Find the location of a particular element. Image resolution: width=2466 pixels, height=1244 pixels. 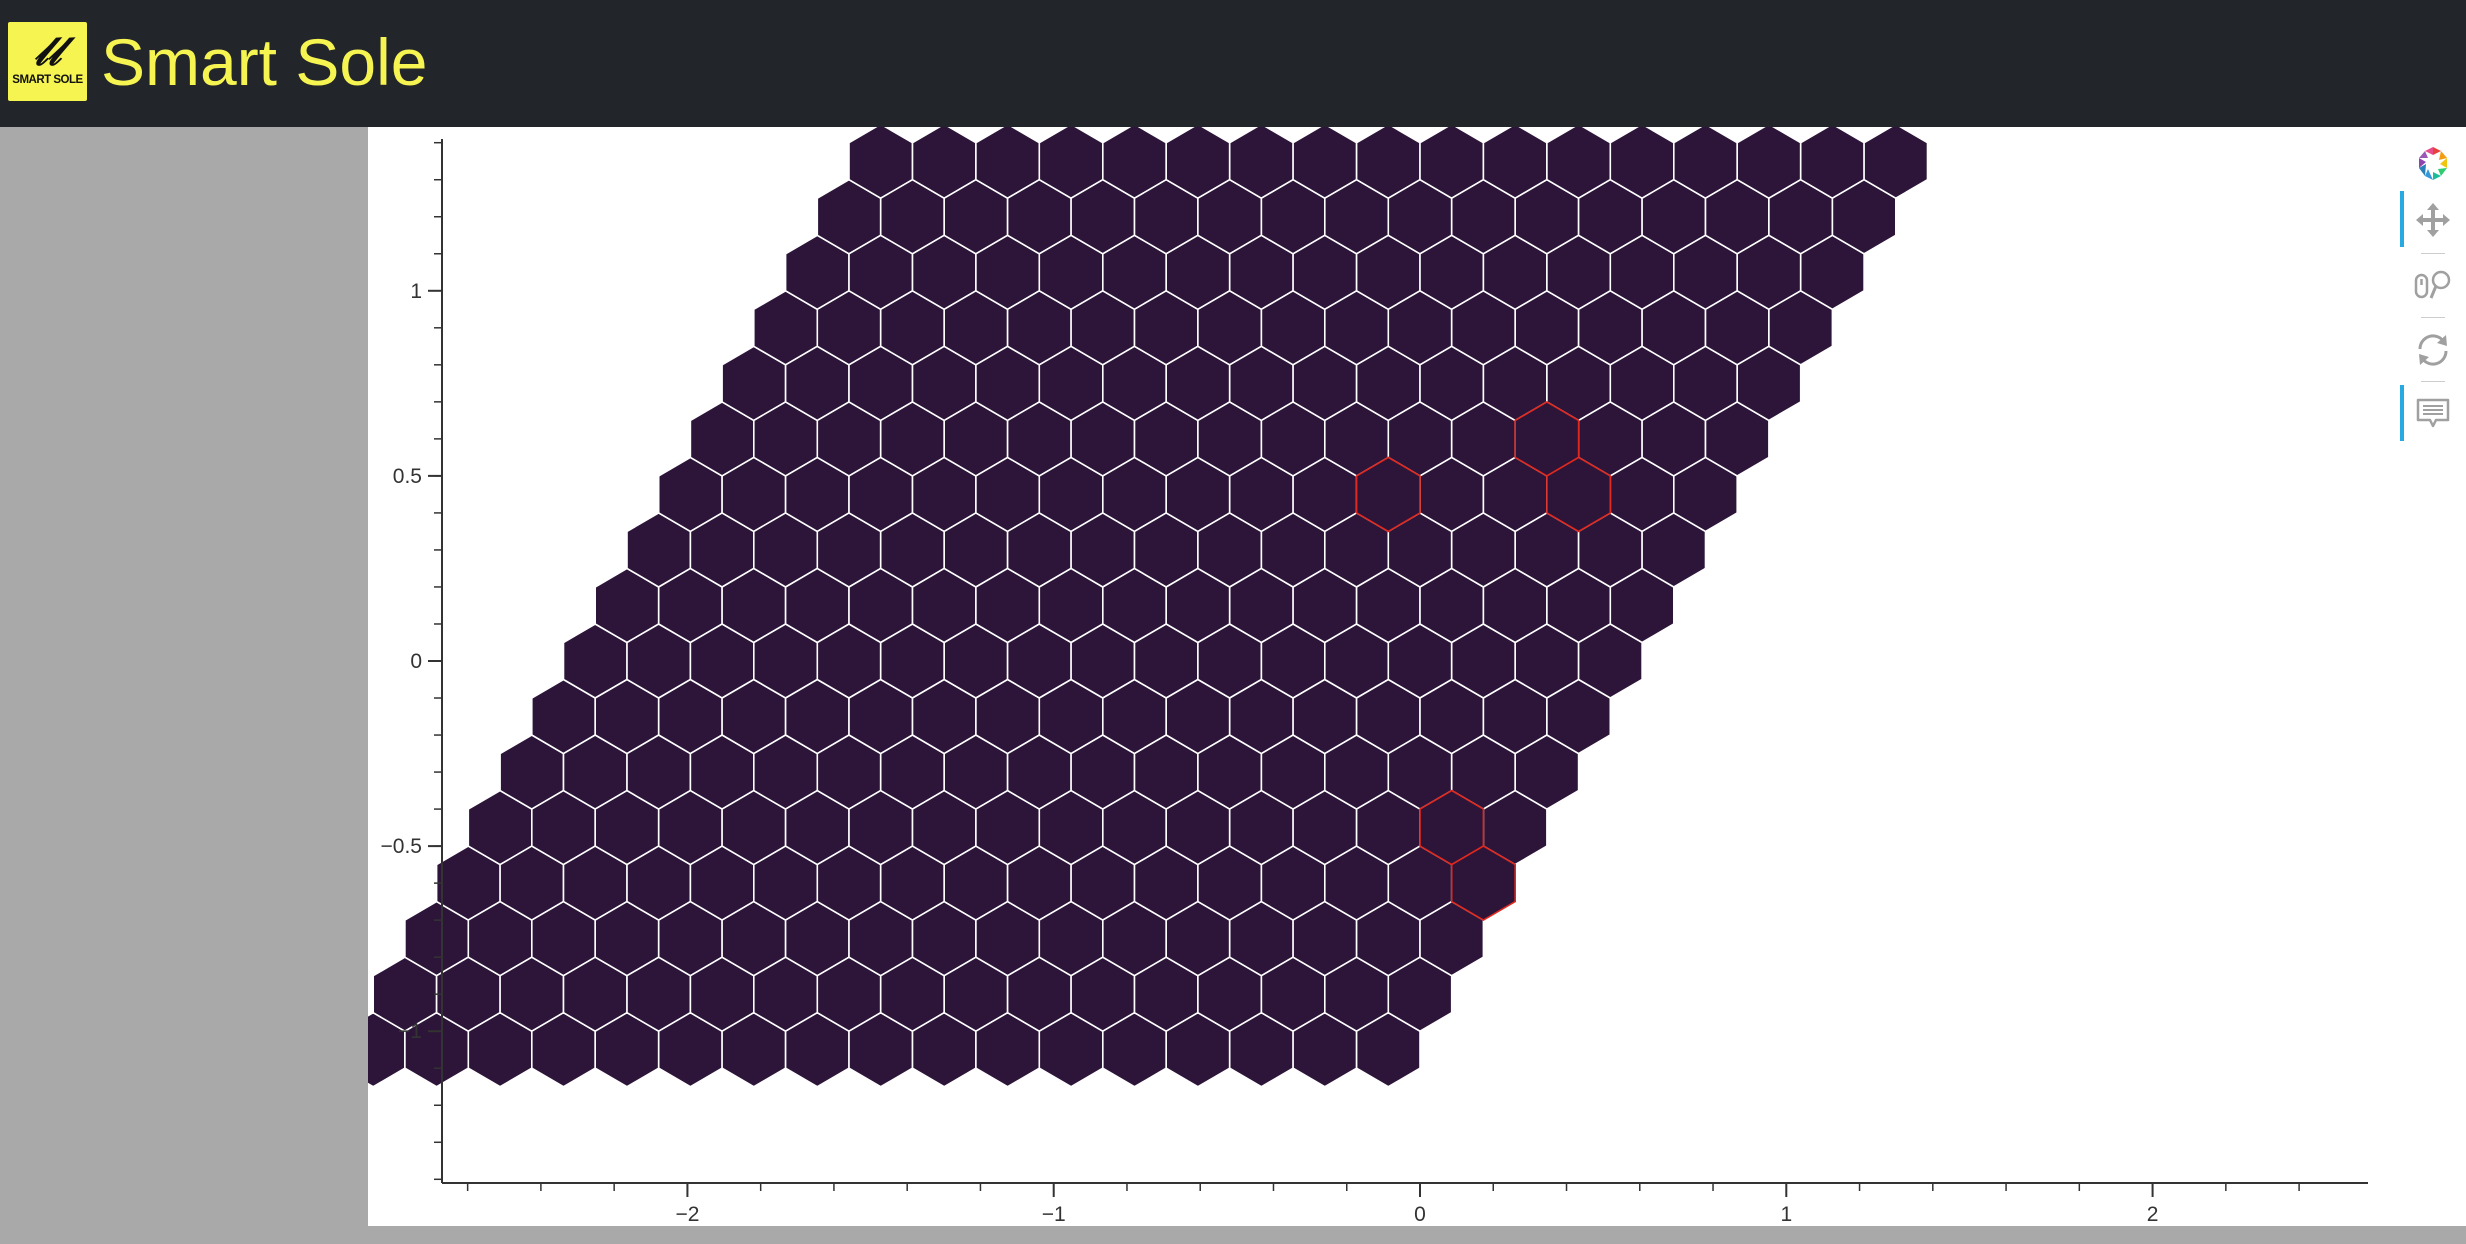

wheel-zoom-icon is located at coordinates (2432, 284).